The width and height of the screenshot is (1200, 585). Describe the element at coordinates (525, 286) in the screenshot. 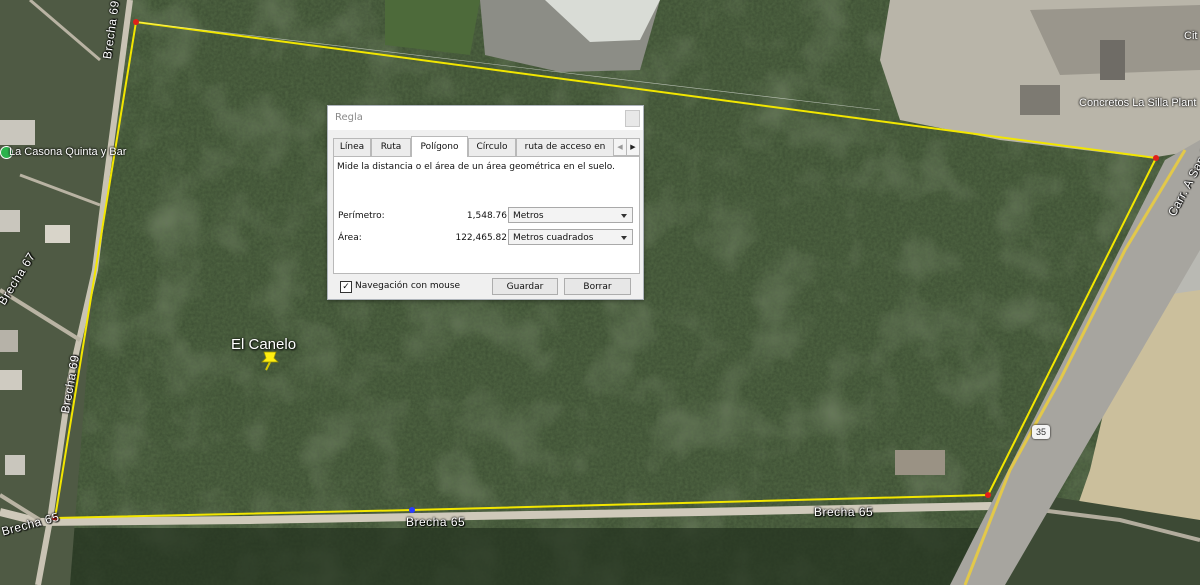

I see `save-button: Guardar` at that location.